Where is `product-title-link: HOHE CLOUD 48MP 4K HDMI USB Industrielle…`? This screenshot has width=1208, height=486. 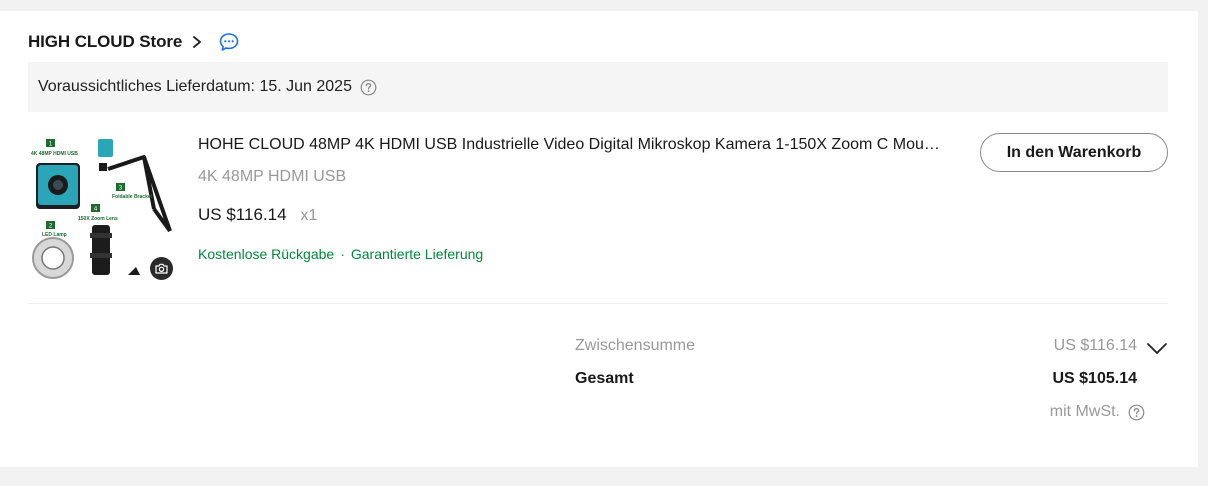
product-title-link: HOHE CLOUD 48MP 4K HDMI USB Industrielle… is located at coordinates (570, 145).